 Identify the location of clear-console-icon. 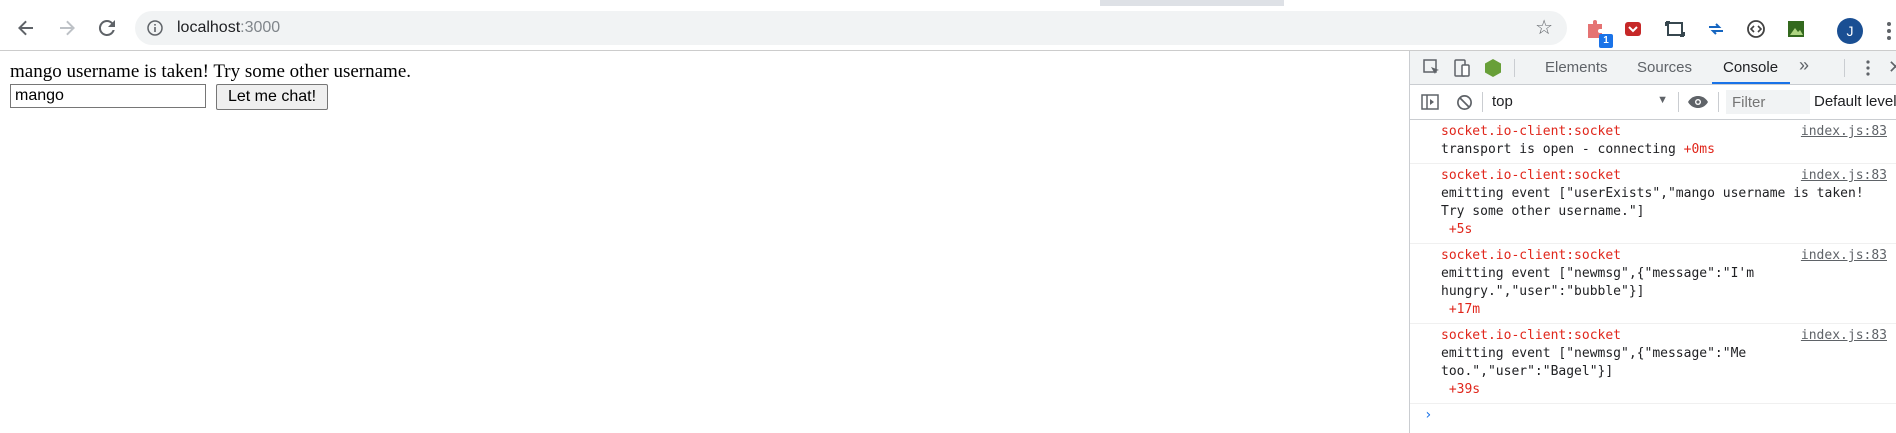
(1464, 102).